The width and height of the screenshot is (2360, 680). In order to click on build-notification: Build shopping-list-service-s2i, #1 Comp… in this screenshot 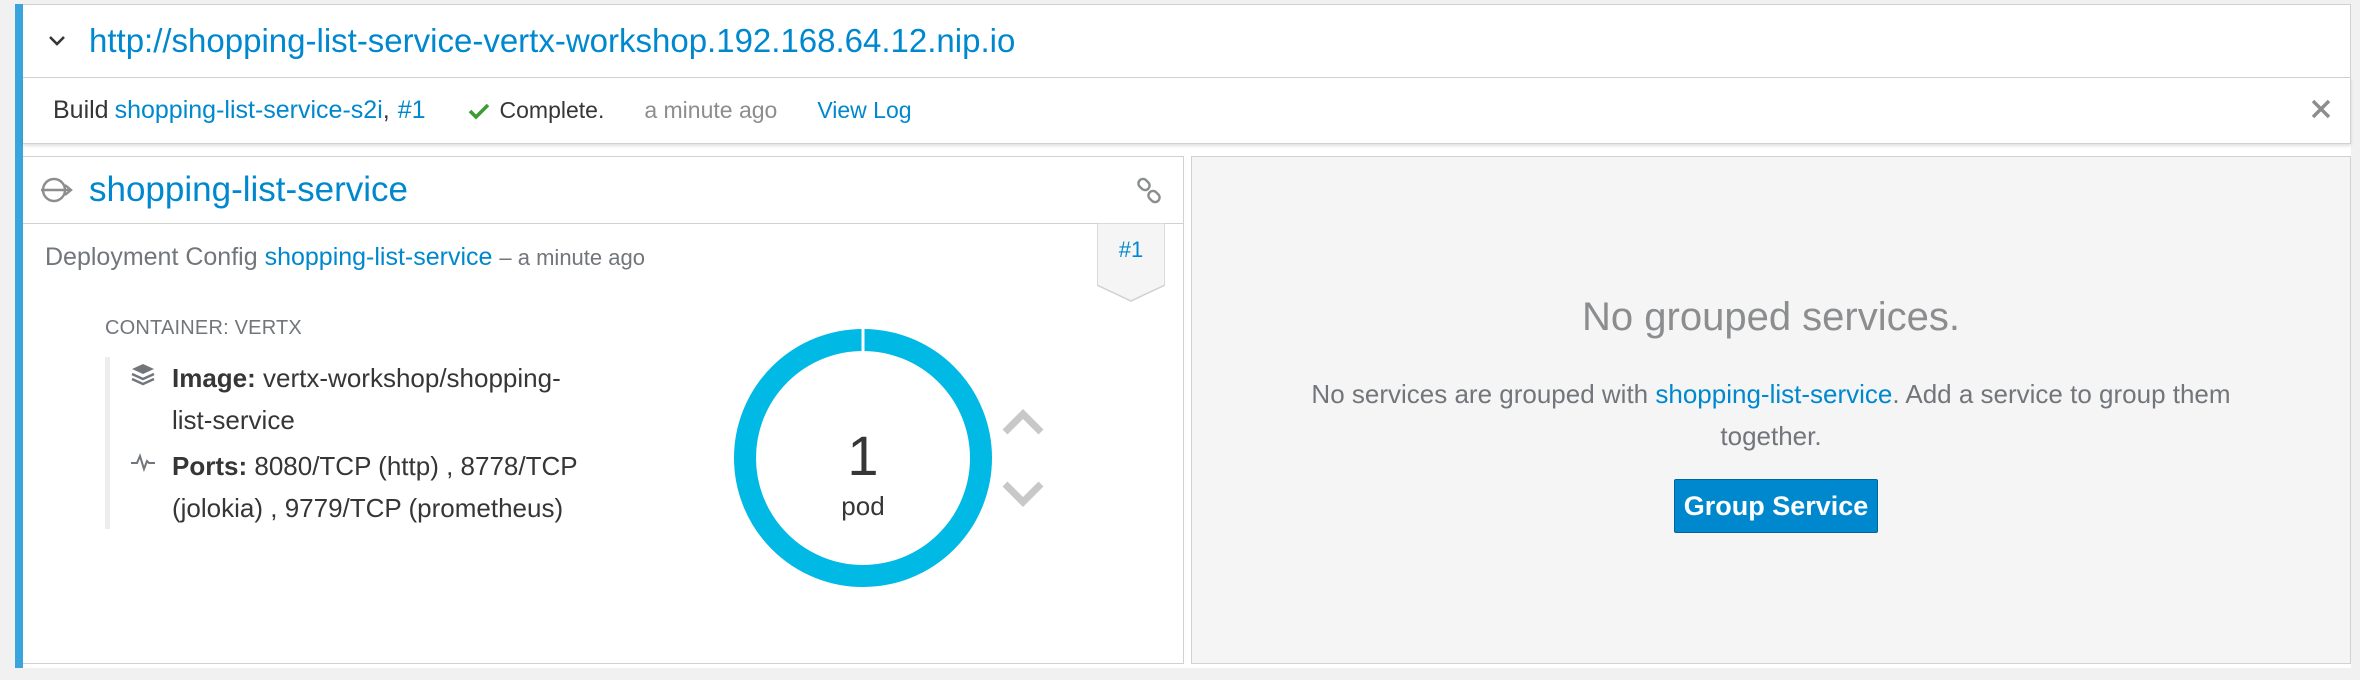, I will do `click(1187, 111)`.